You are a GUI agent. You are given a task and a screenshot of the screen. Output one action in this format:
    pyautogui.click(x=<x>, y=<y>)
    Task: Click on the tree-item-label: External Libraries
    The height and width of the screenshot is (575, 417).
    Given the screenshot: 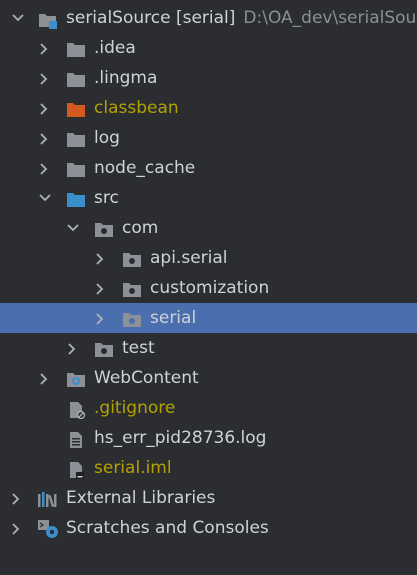 What is the action you would take?
    pyautogui.click(x=141, y=498)
    